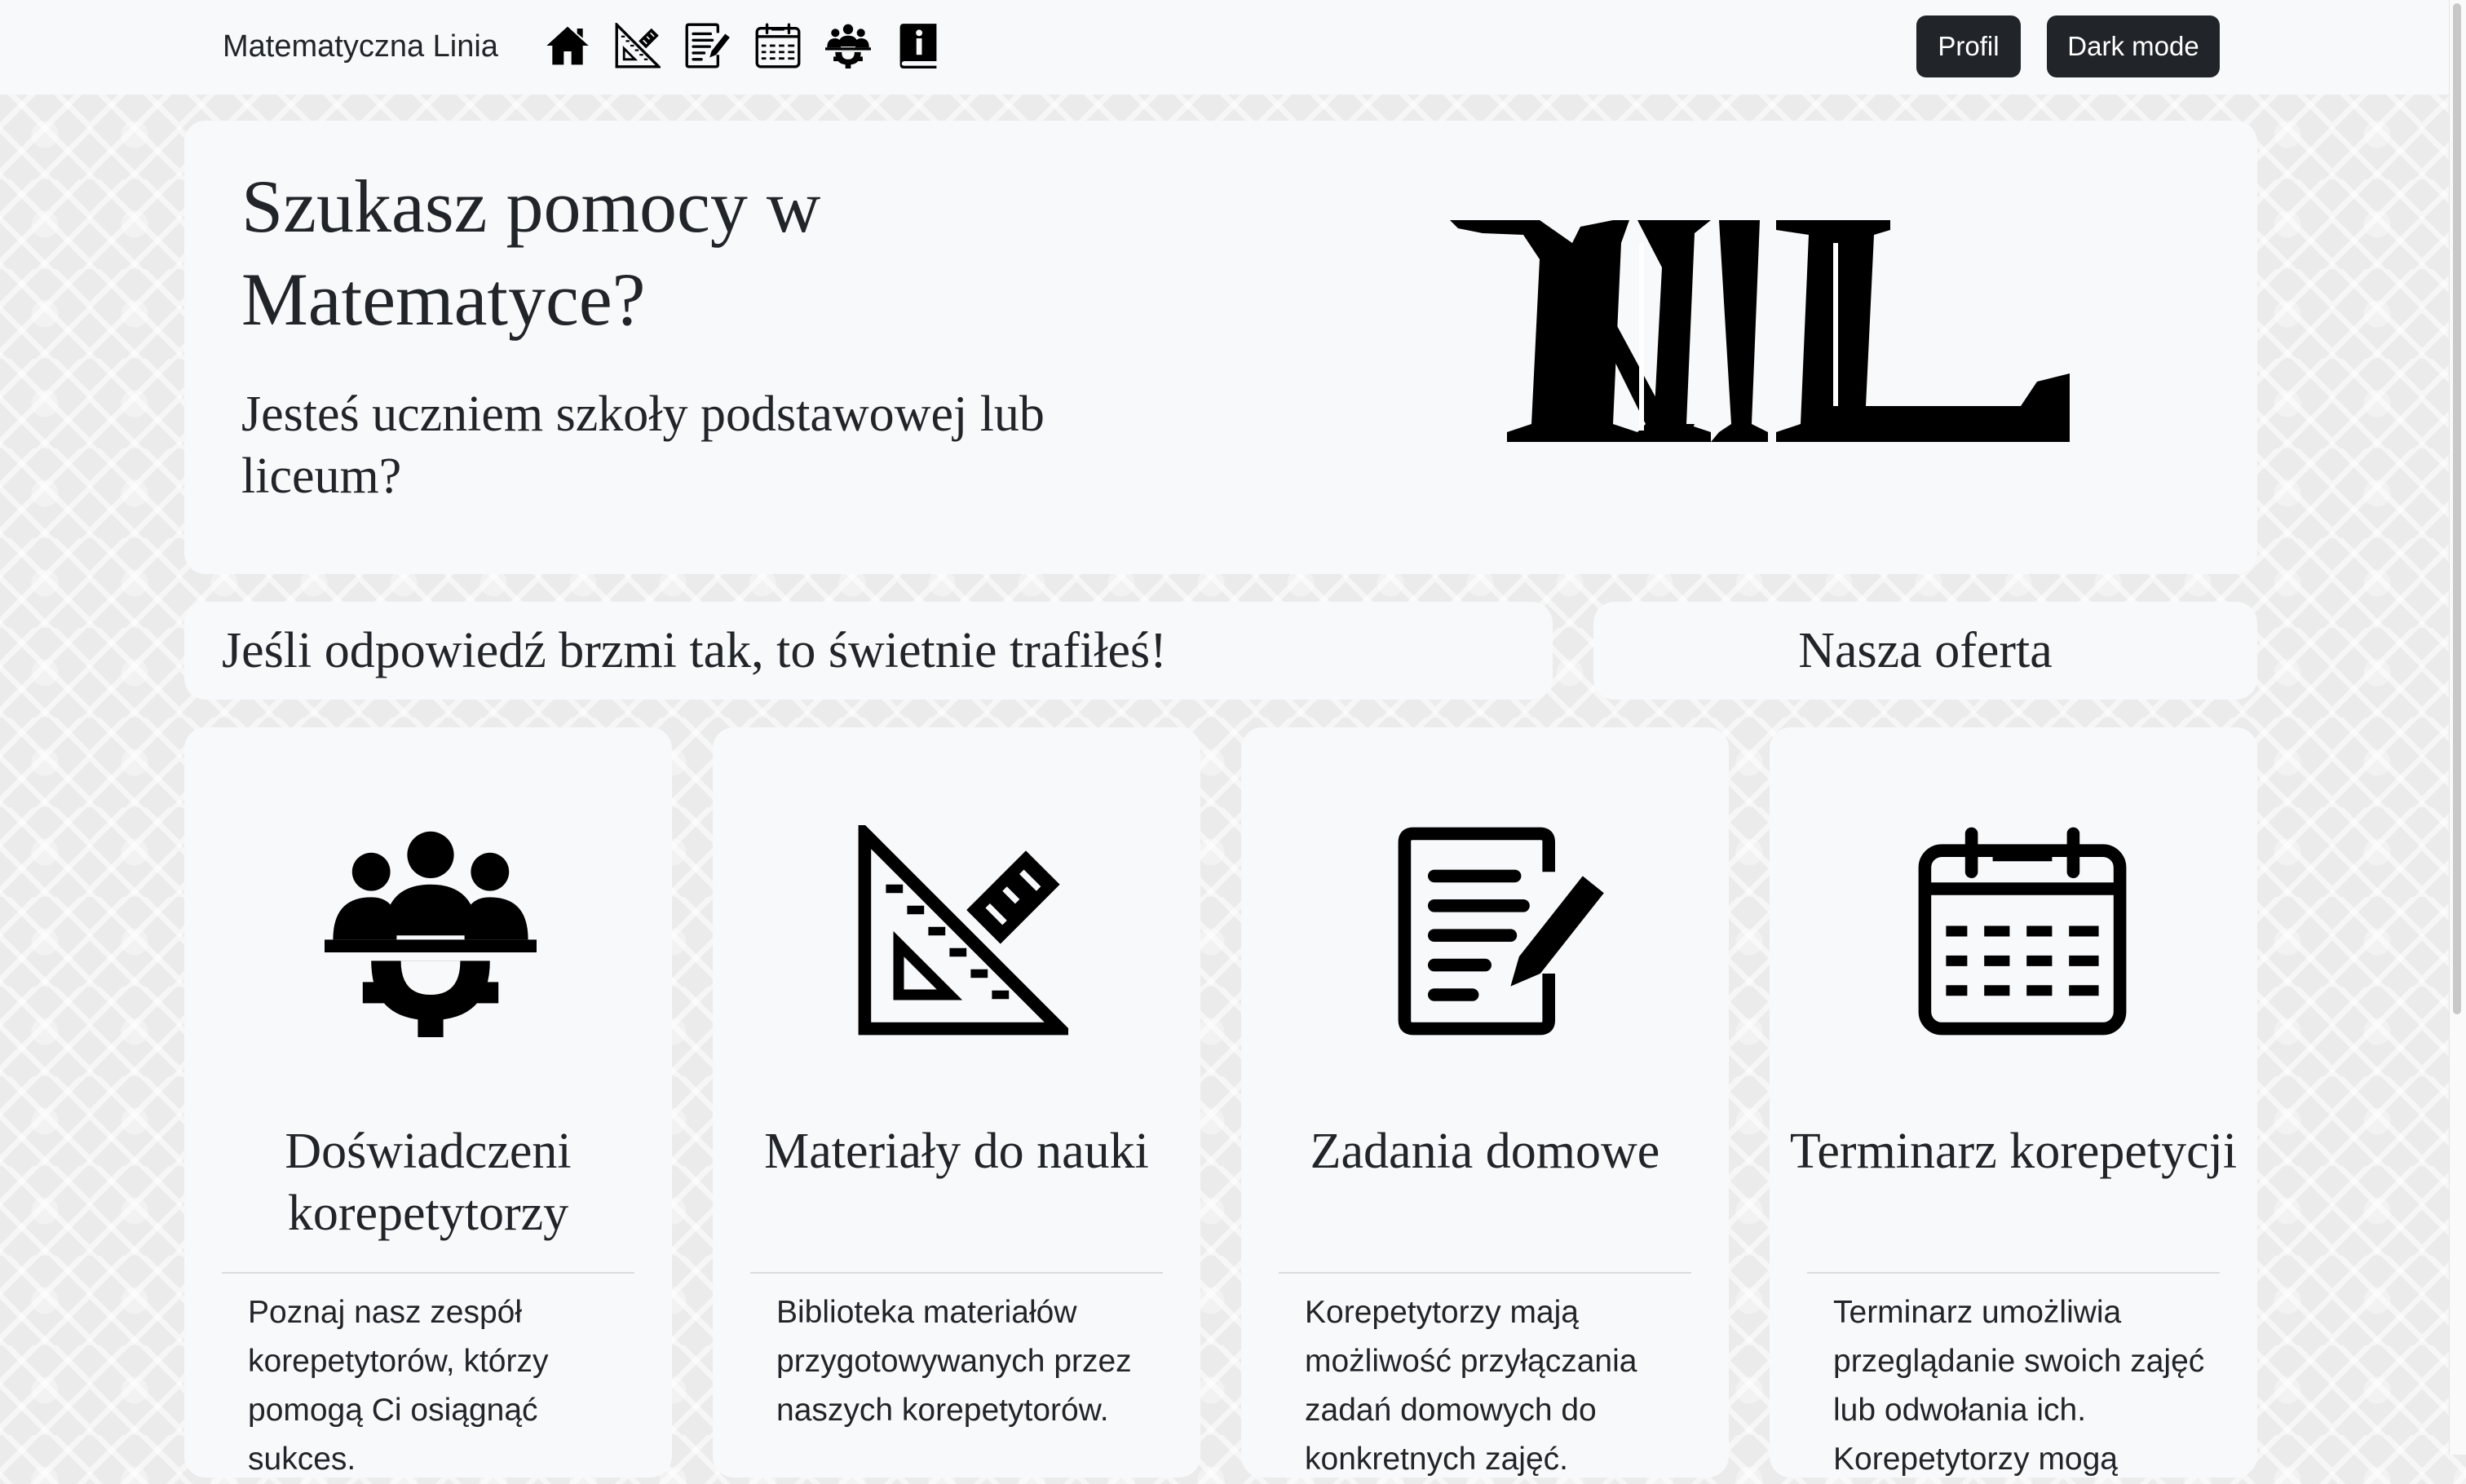 This screenshot has height=1484, width=2466. Describe the element at coordinates (1225, 47) in the screenshot. I see `navbar: Matematyczna Linia Profil Dark mode` at that location.